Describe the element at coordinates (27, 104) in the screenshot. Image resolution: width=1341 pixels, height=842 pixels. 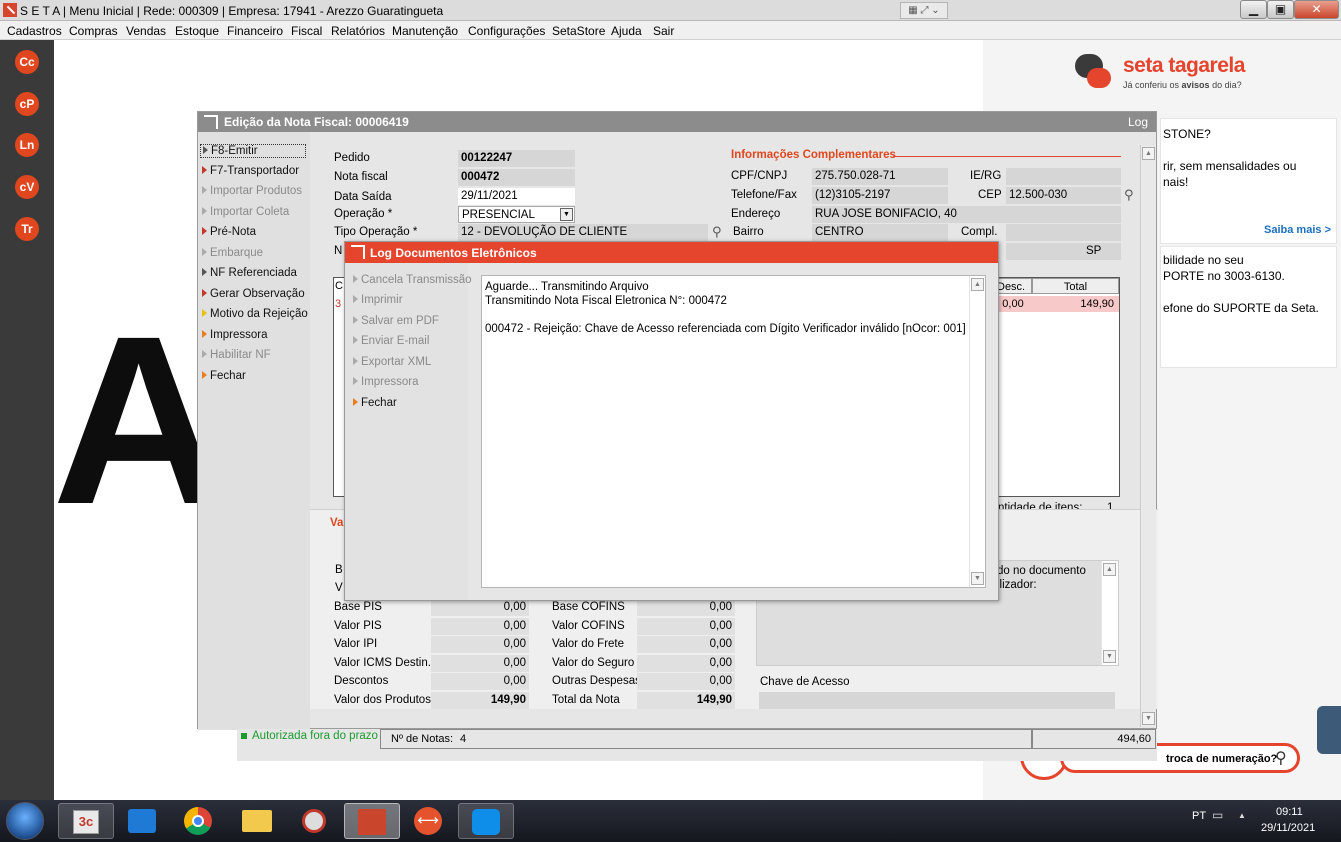
I see `dock-cp-button: cP` at that location.